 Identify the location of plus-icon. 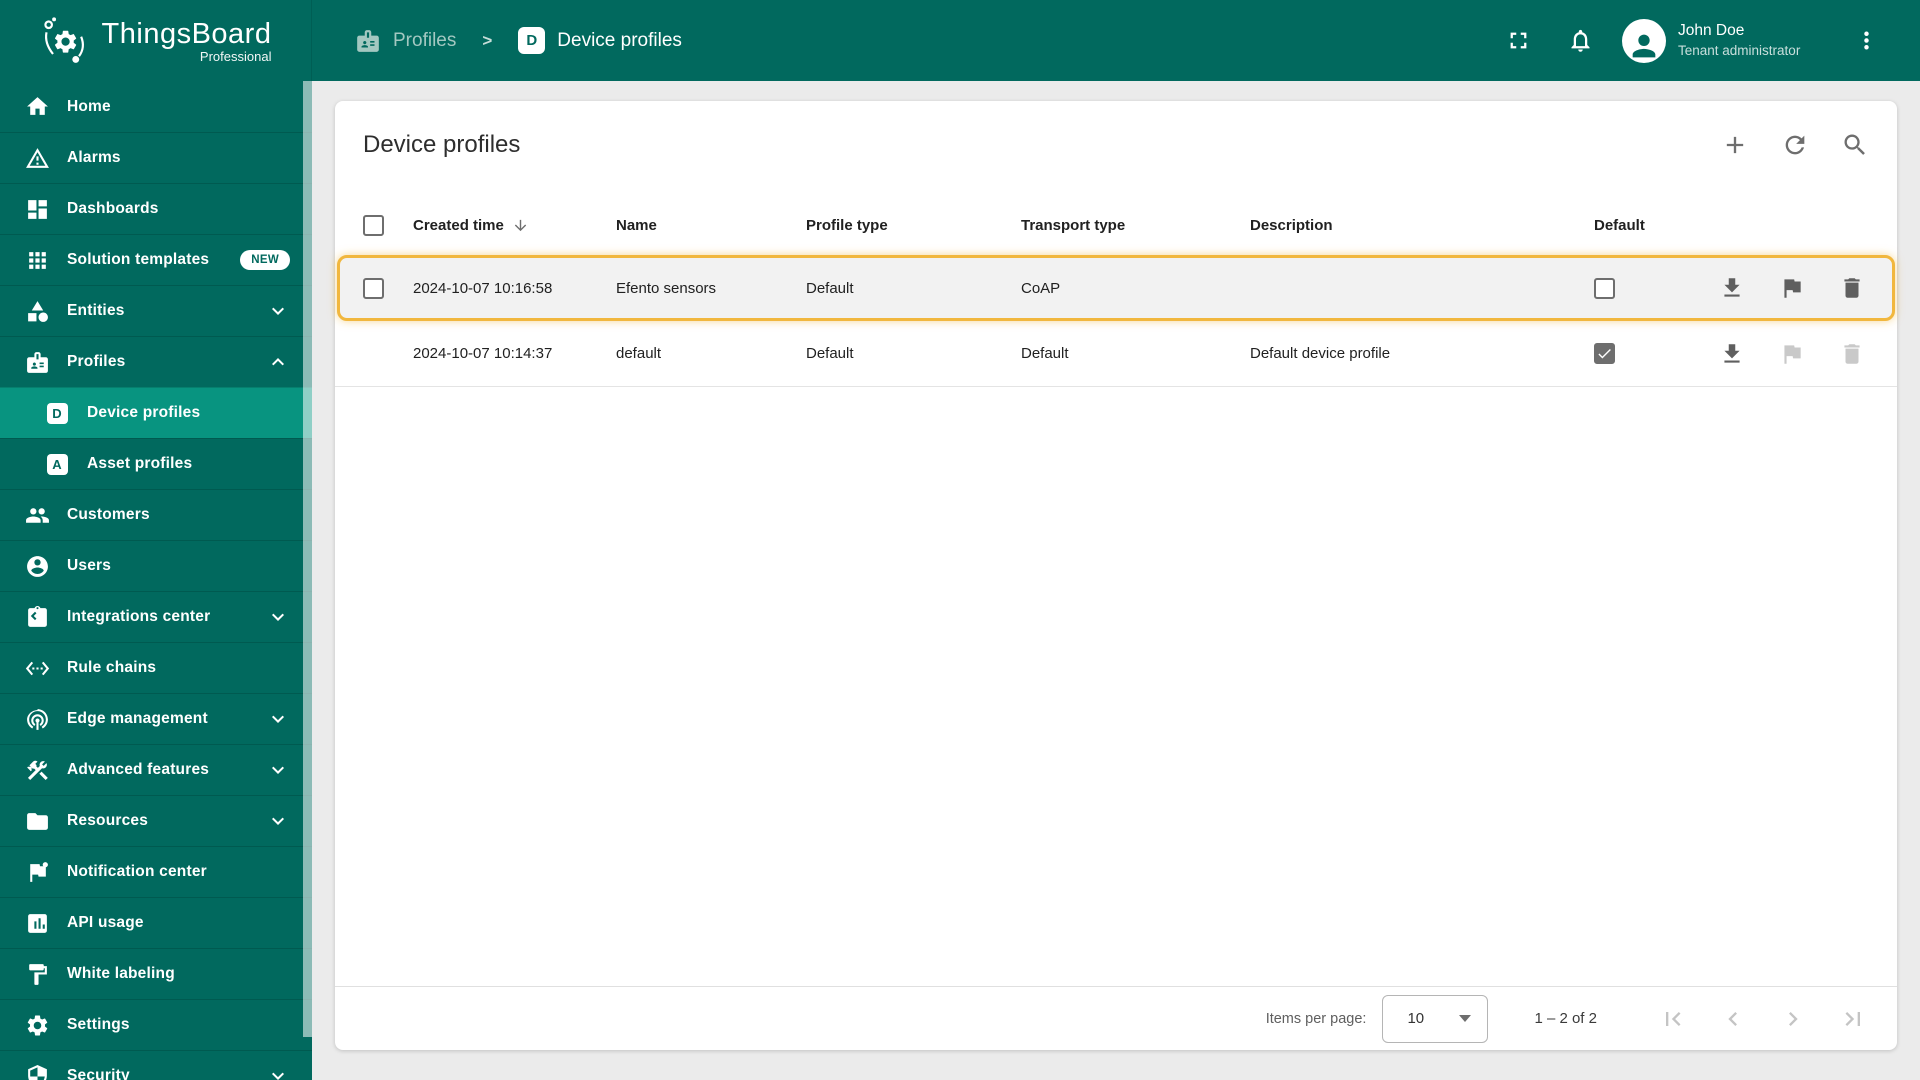
(1735, 145).